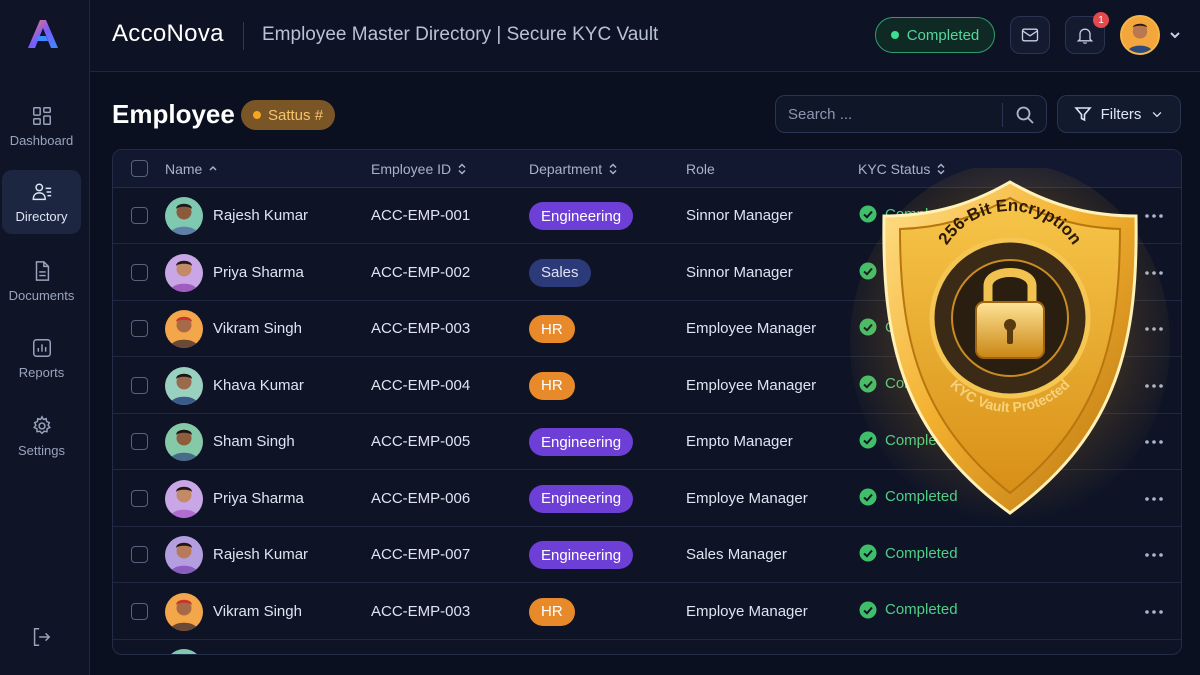 The width and height of the screenshot is (1200, 675). I want to click on employee-id: ACC-EMP-002, so click(421, 272).